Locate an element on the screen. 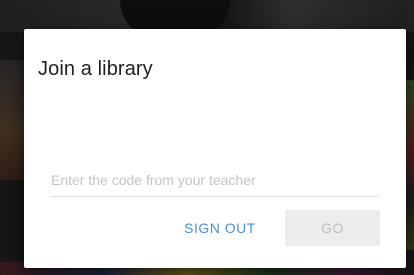  library-code-field is located at coordinates (215, 181).